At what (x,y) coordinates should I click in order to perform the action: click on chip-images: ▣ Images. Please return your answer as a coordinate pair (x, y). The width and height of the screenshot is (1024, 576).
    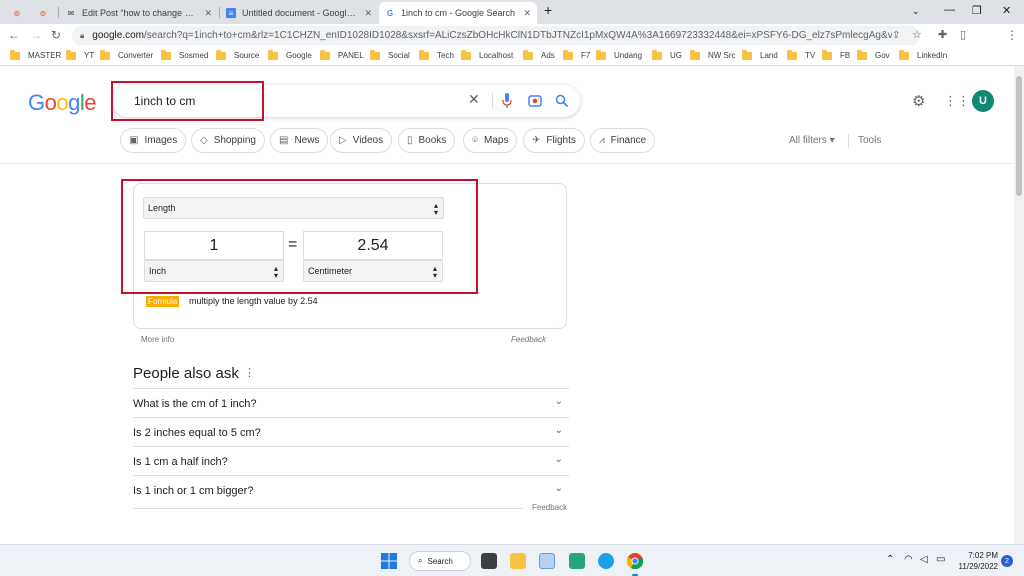
    Looking at the image, I should click on (153, 140).